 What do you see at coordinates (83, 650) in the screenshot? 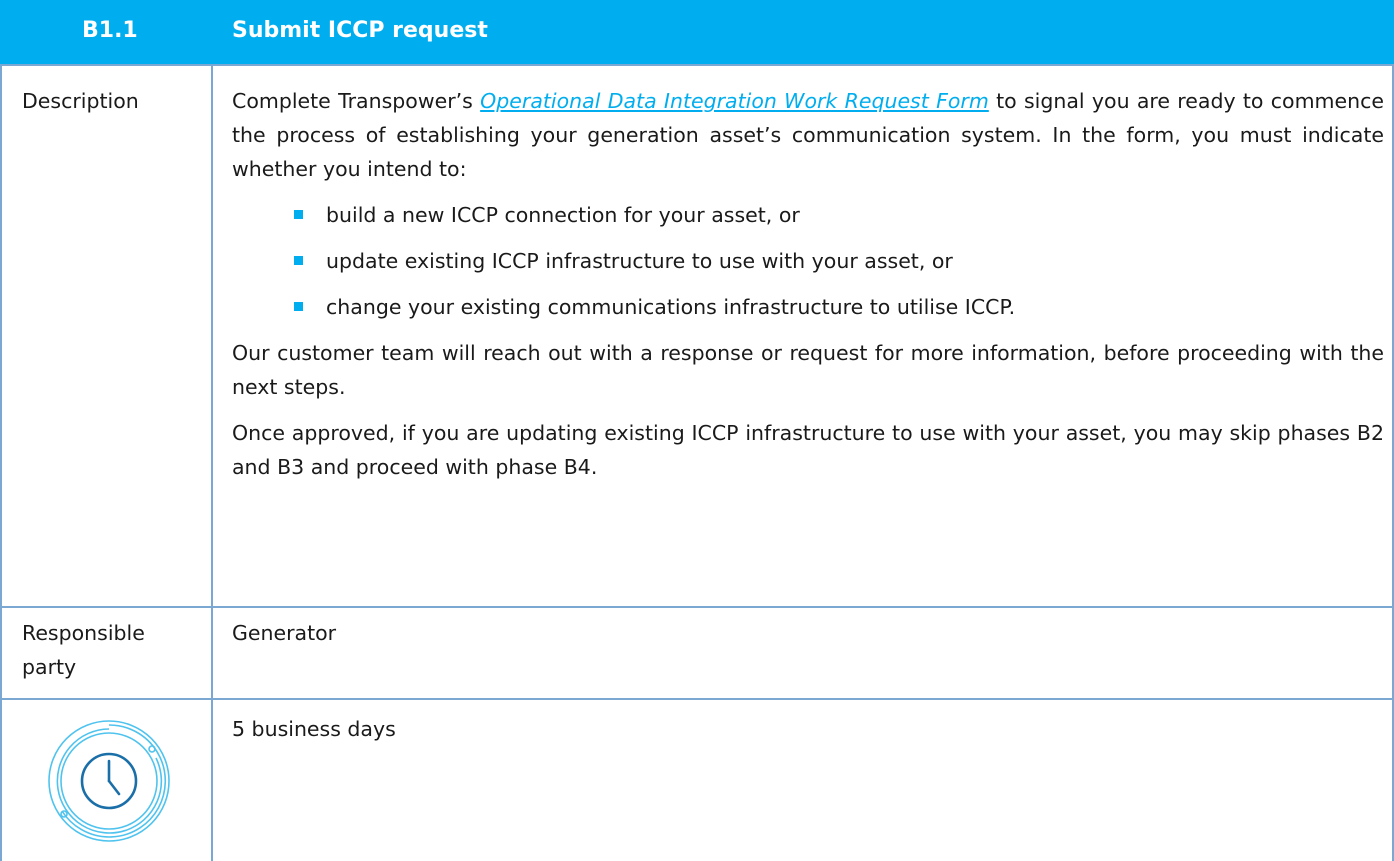
I see `responsible-party-label: Responsible party` at bounding box center [83, 650].